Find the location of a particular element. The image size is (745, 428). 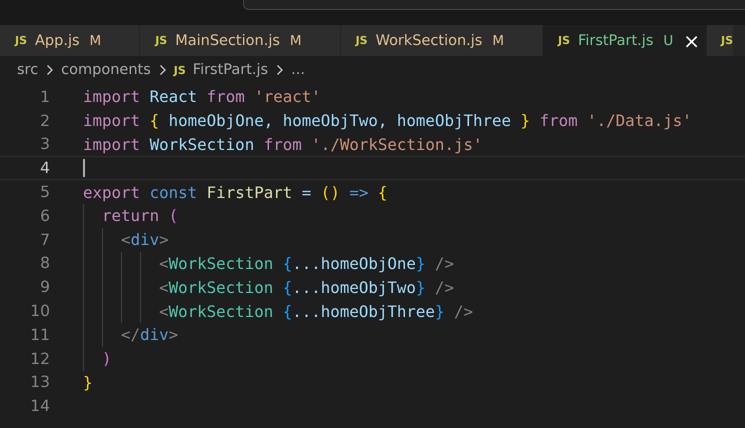

line-number: 8 is located at coordinates (44, 263).